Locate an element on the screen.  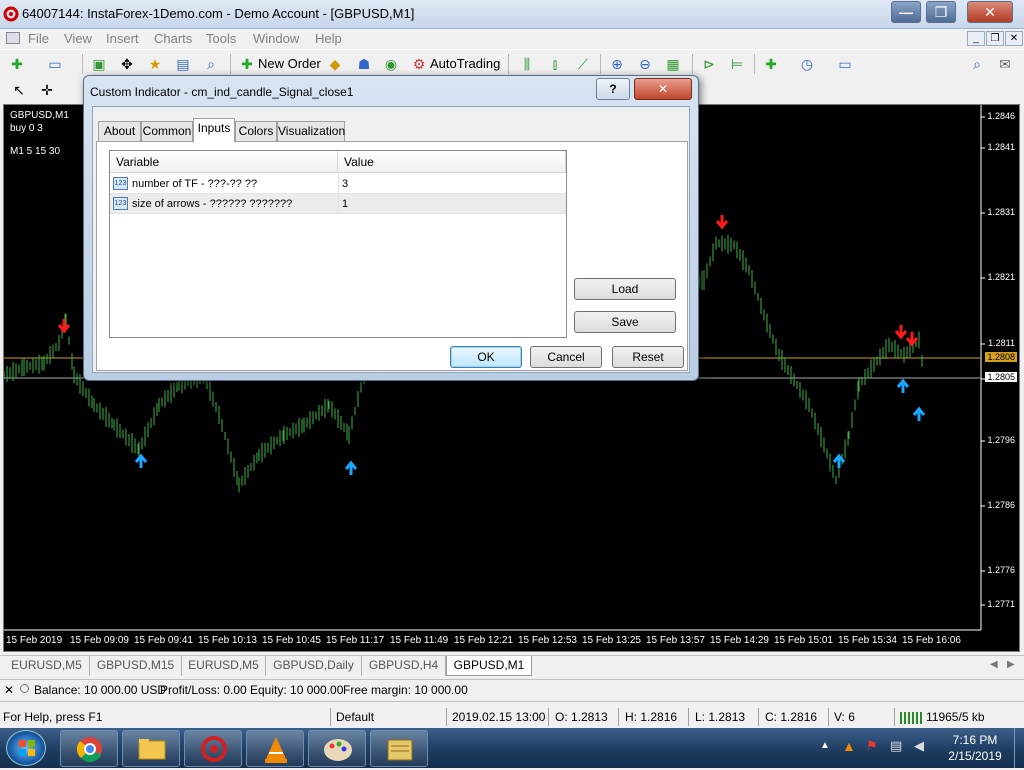
dialog-help-button: ? is located at coordinates (613, 89).